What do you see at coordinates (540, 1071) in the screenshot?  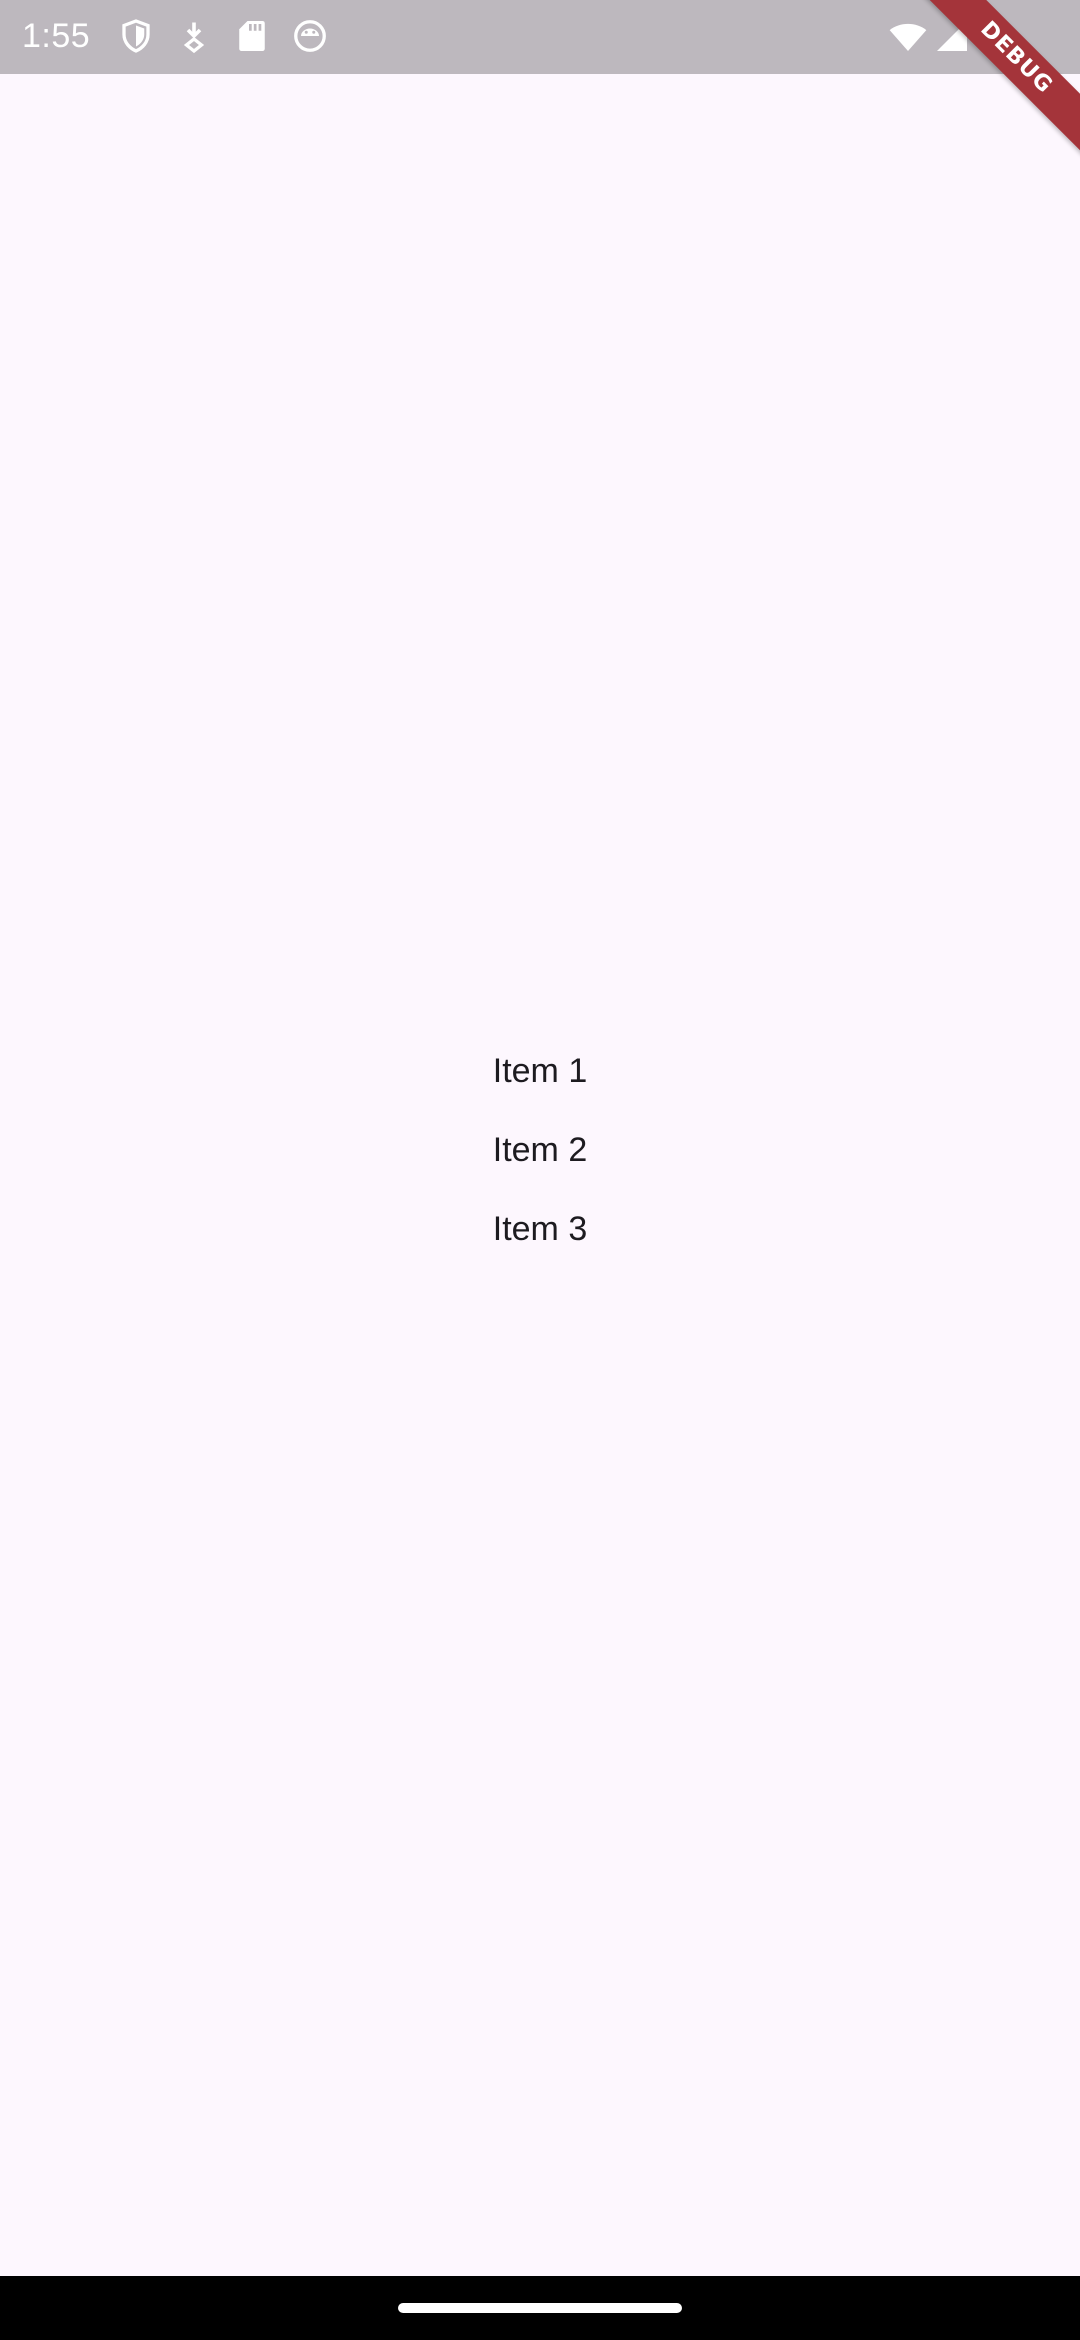 I see `list-item: Item 1` at bounding box center [540, 1071].